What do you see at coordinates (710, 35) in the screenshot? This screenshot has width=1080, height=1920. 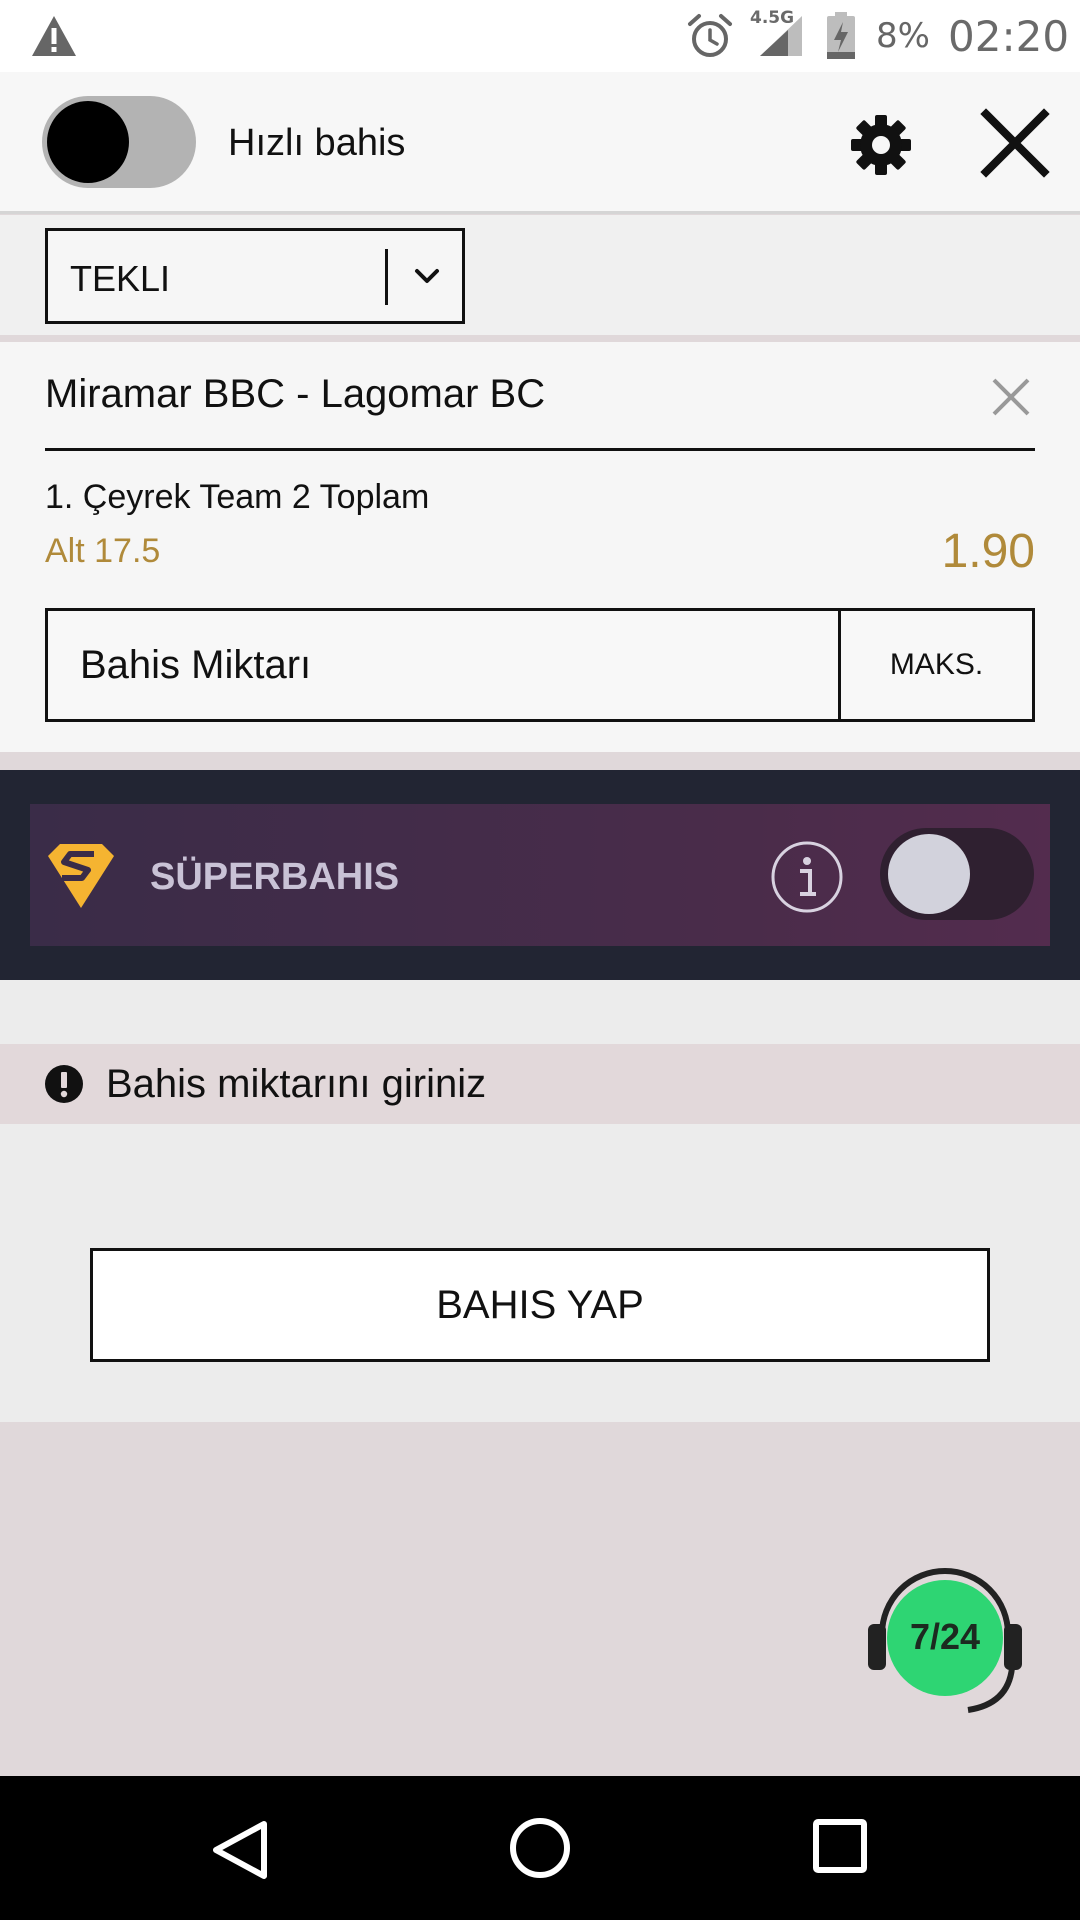 I see `alarm-clock-icon` at bounding box center [710, 35].